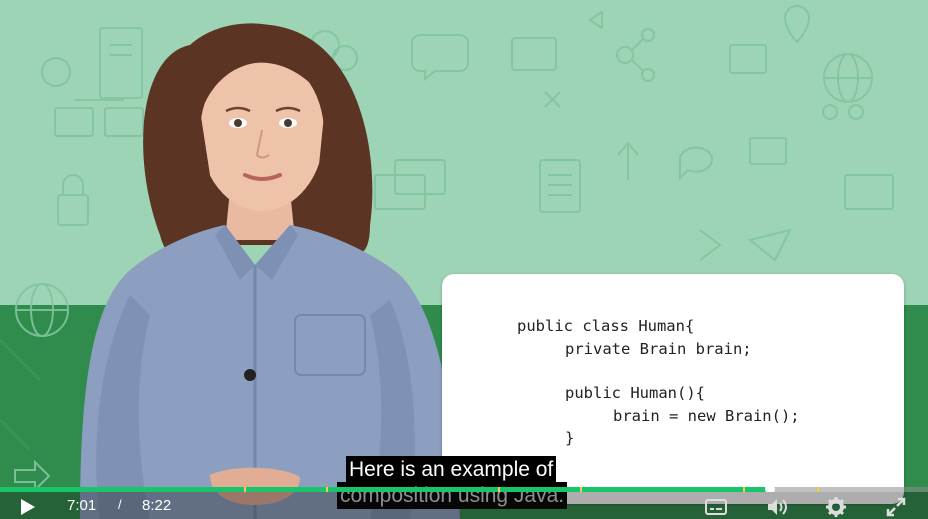 The image size is (928, 519). What do you see at coordinates (606, 326) in the screenshot?
I see `code-line-1: public class Human{` at bounding box center [606, 326].